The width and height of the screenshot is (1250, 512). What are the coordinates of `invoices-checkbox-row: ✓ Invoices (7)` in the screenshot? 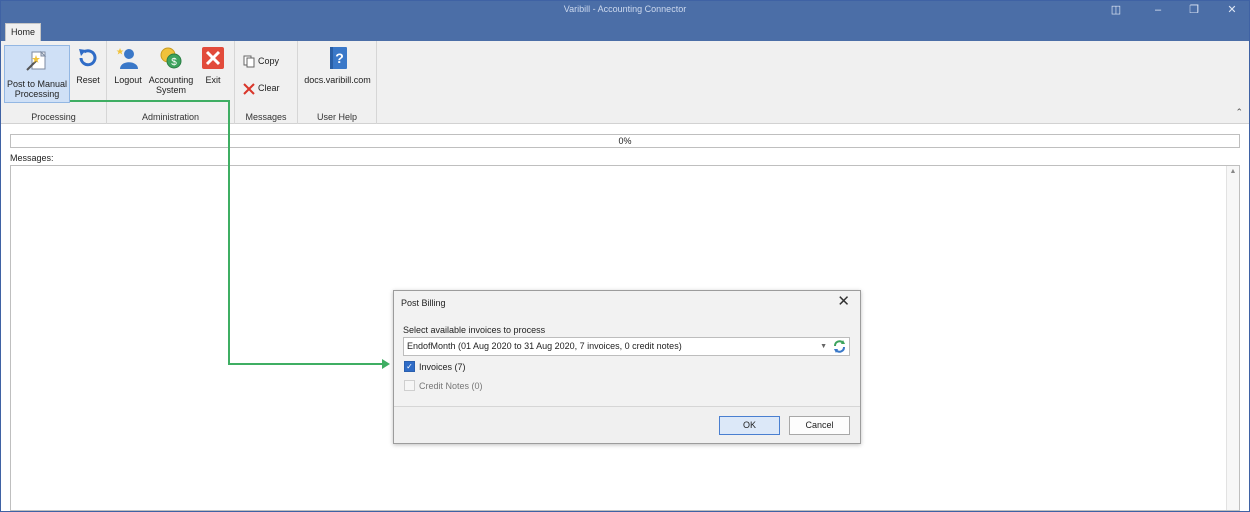 It's located at (435, 367).